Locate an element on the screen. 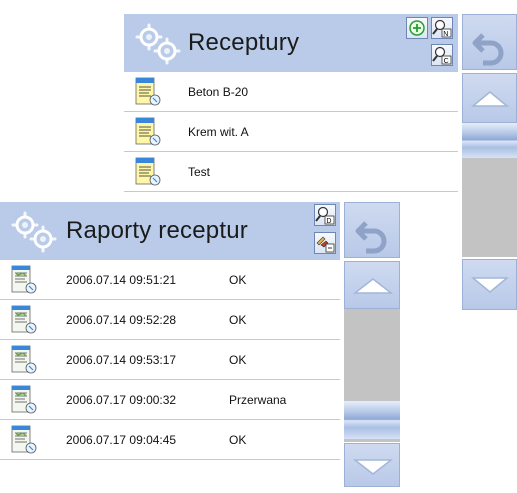 This screenshot has height=493, width=517. search-n-button: N is located at coordinates (442, 28).